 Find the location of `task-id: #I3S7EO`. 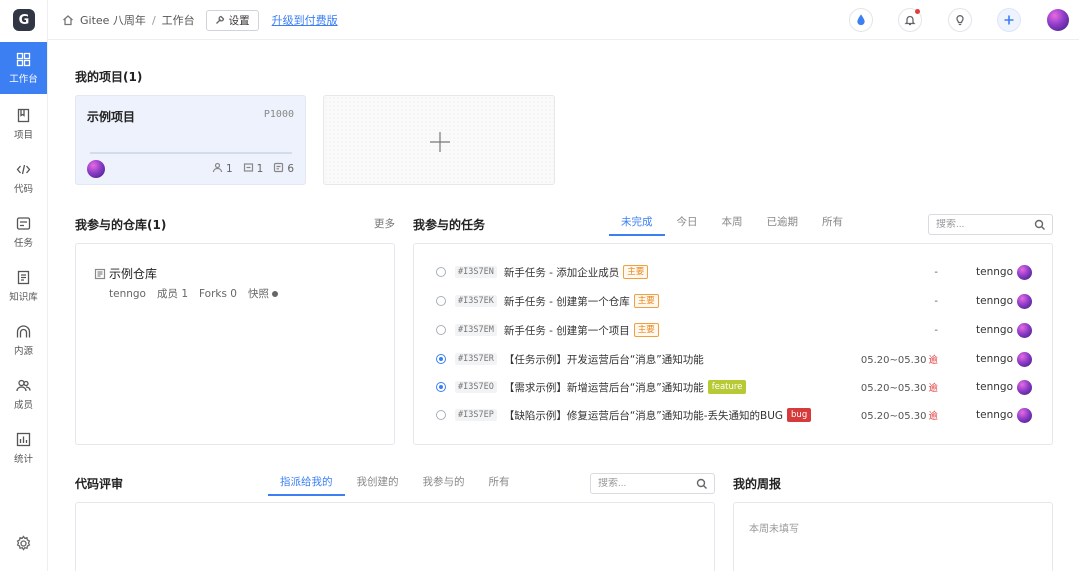

task-id: #I3S7EO is located at coordinates (476, 387).